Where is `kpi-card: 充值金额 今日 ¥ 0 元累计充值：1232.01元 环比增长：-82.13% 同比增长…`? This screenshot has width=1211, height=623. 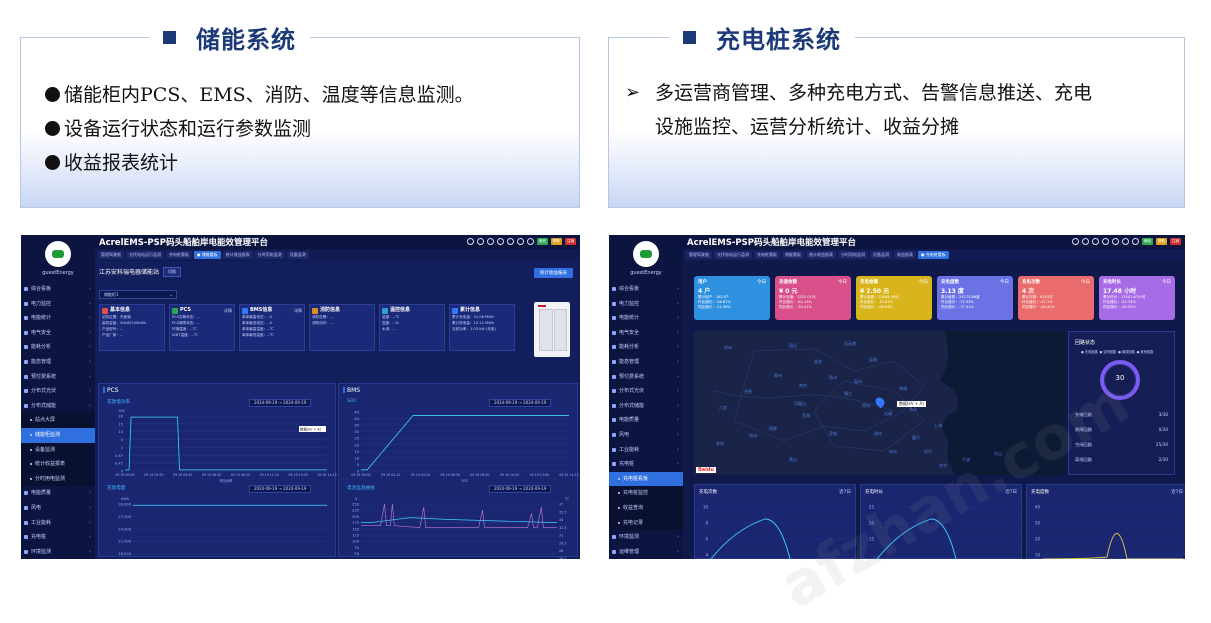
kpi-card: 充值金额 今日 ¥ 0 元累计充值：1232.01元 环比增长：-82.13% 同比增长… is located at coordinates (813, 298).